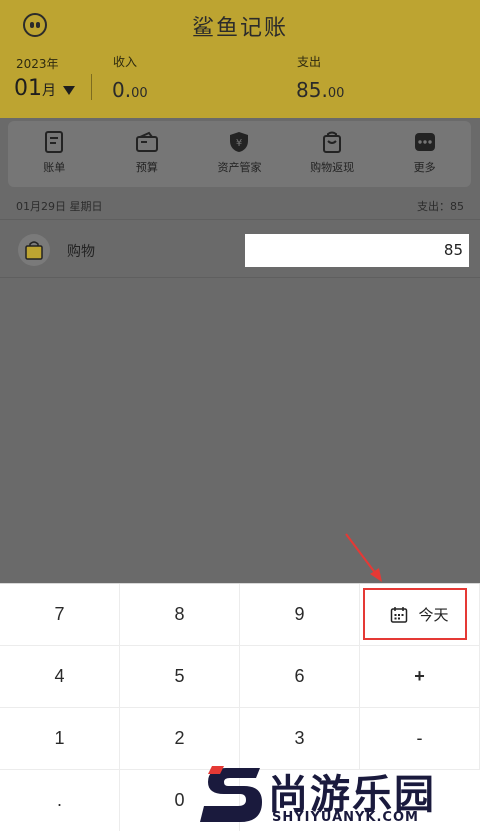 The width and height of the screenshot is (480, 831). I want to click on nav-item-bill: 账单, so click(54, 154).